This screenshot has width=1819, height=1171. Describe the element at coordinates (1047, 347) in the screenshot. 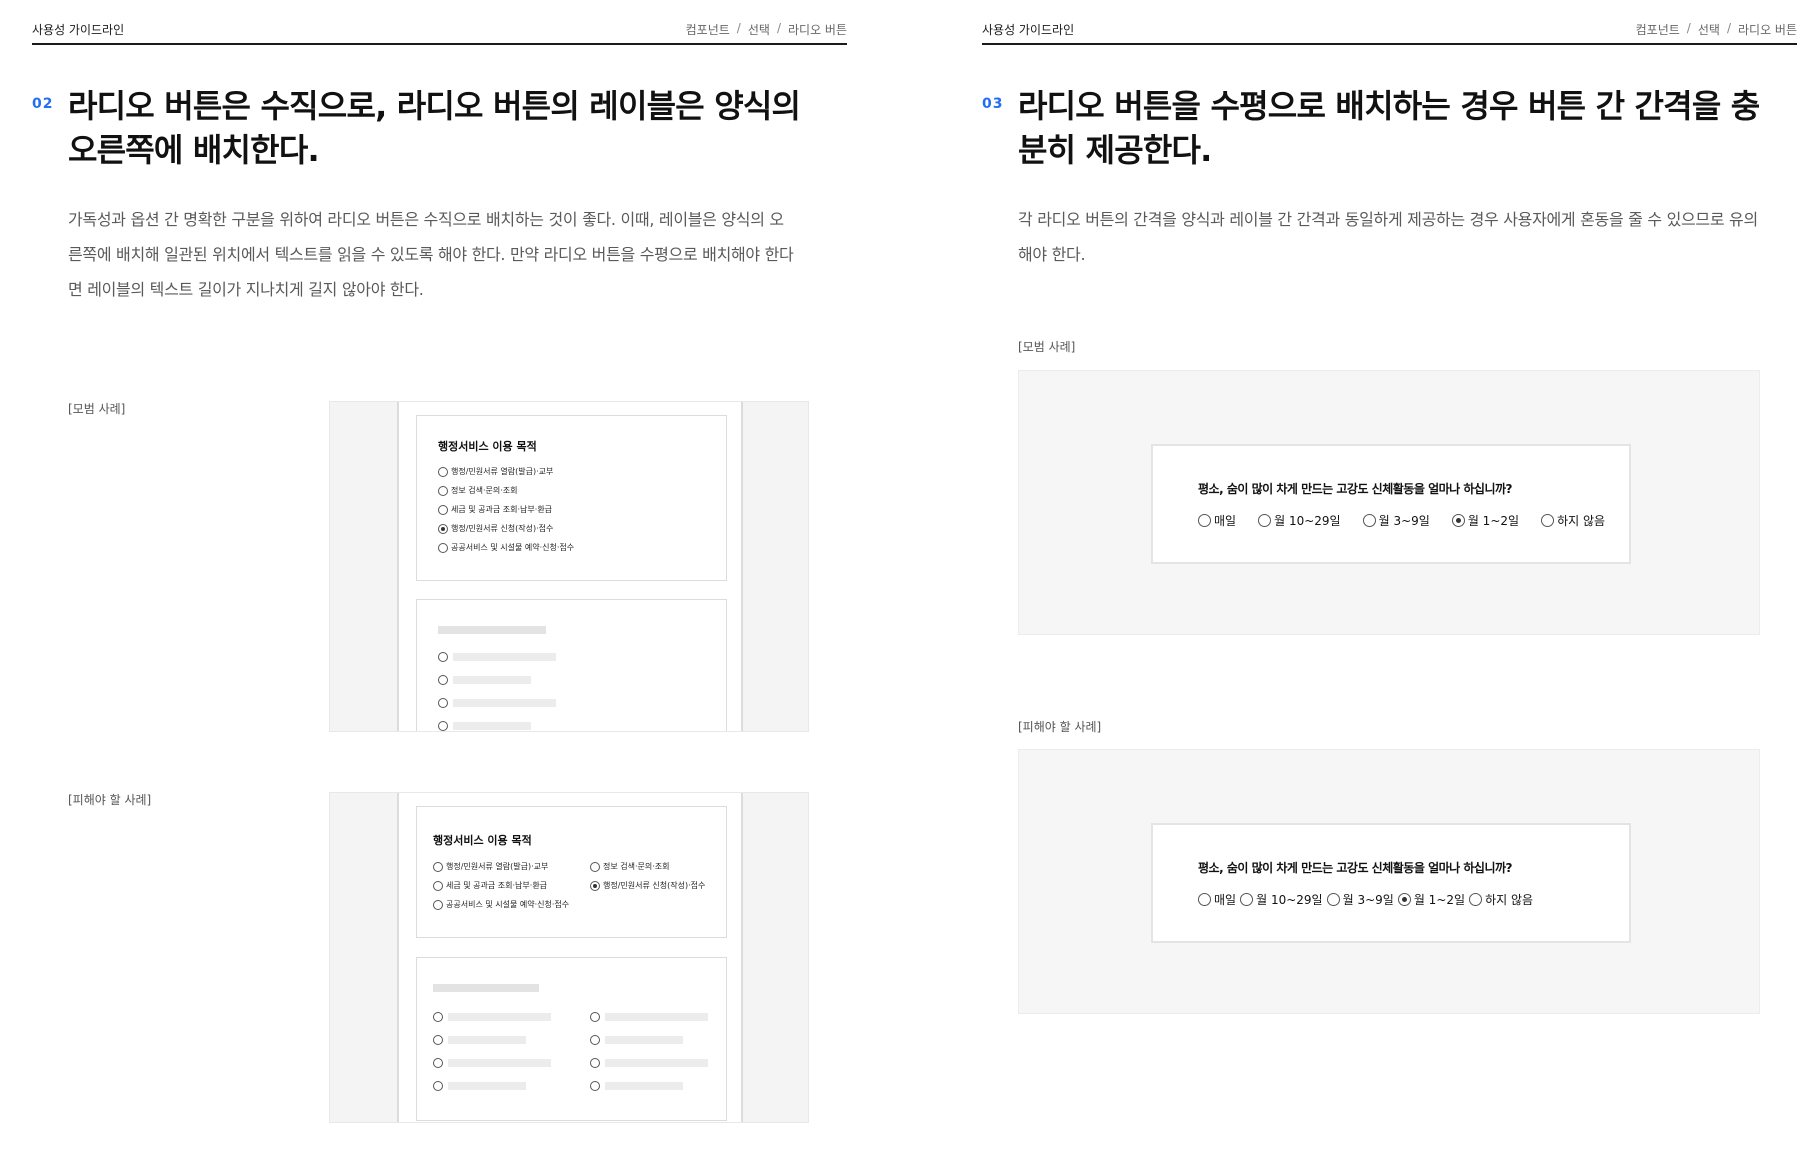

I see `good-case-label: [모범 사례]` at that location.